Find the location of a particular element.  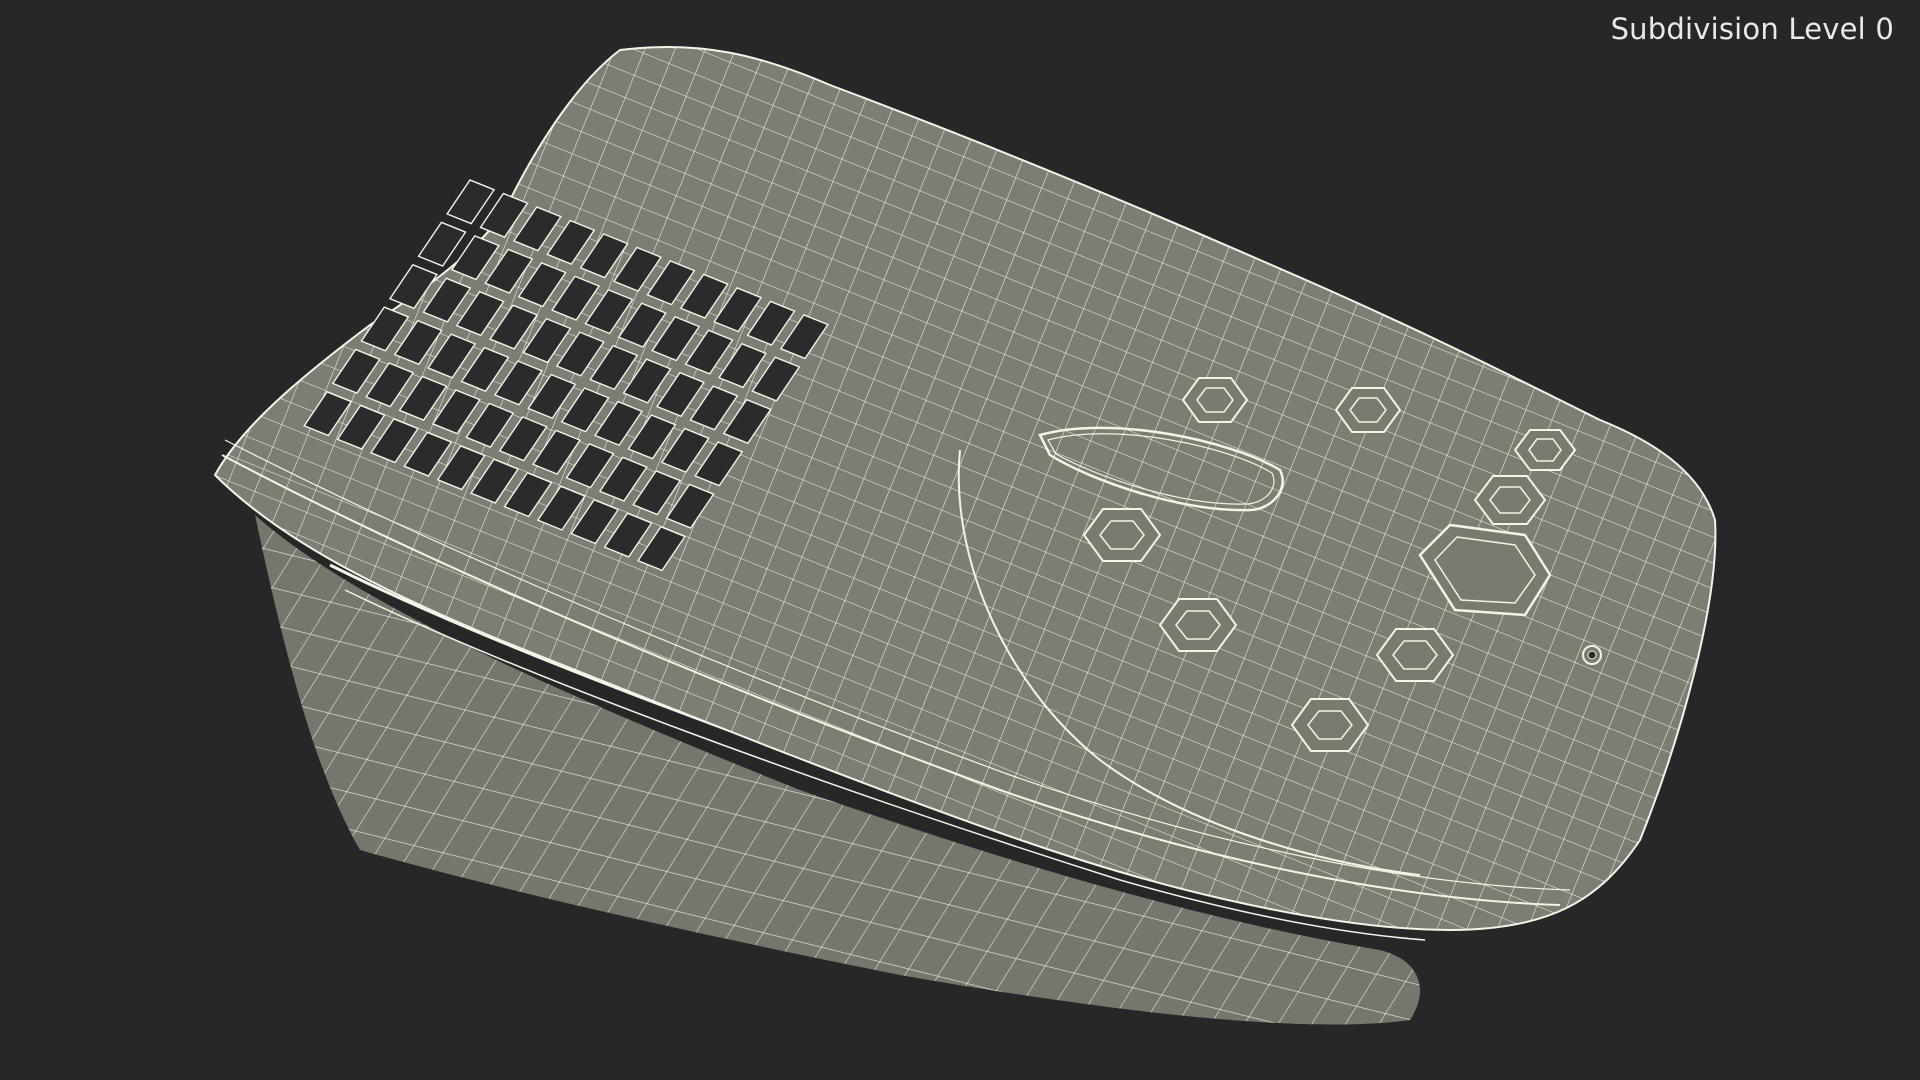

indicator-hole is located at coordinates (1592, 655).